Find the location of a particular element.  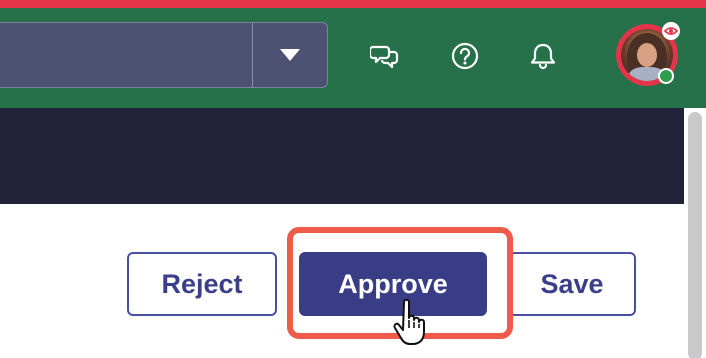

search-input is located at coordinates (125, 55).